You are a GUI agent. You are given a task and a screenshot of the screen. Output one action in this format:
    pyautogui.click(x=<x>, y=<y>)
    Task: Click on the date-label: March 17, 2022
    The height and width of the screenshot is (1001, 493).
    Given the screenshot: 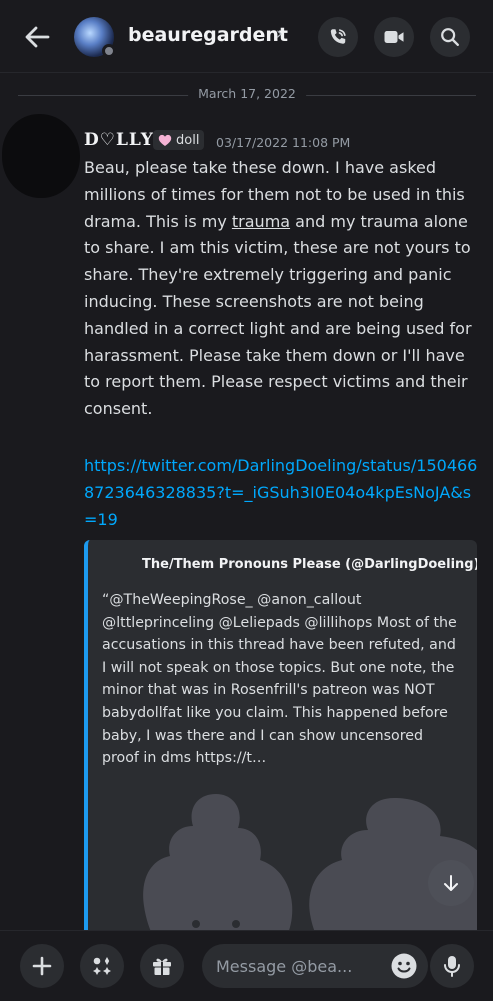 What is the action you would take?
    pyautogui.click(x=247, y=93)
    